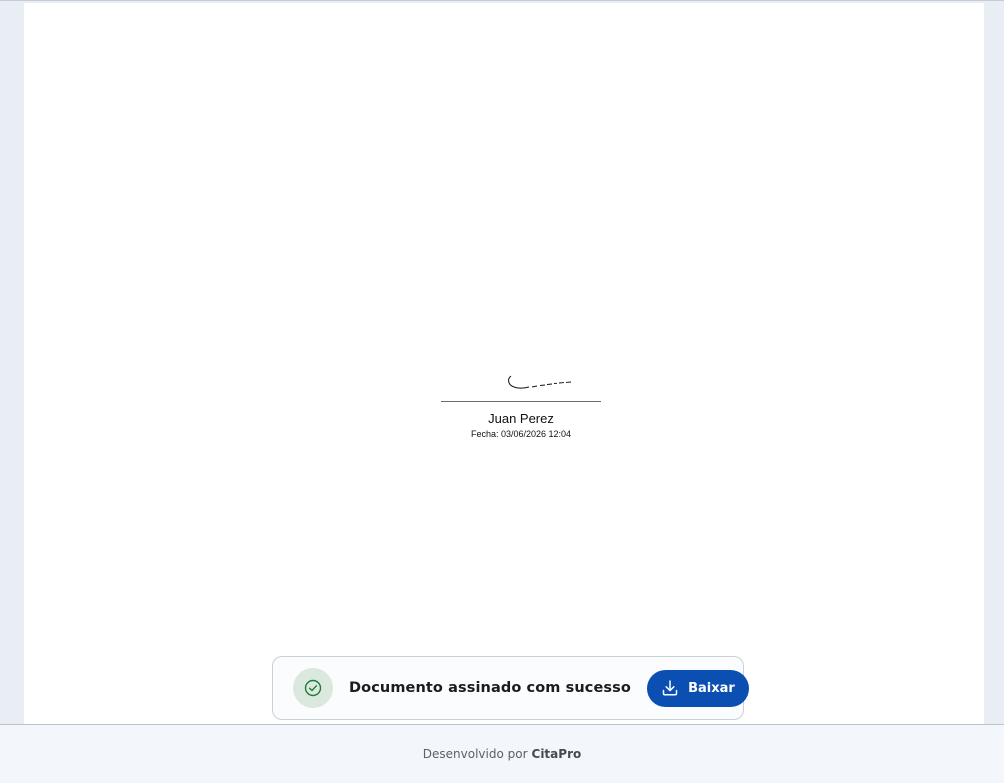 The height and width of the screenshot is (783, 1004). I want to click on toast-message: Documento assinado com sucesso, so click(490, 688).